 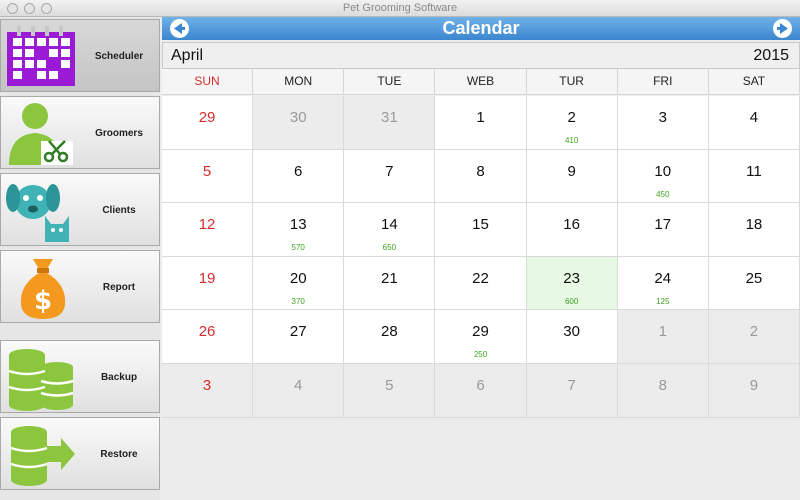 I want to click on day-number: 12, so click(x=207, y=225).